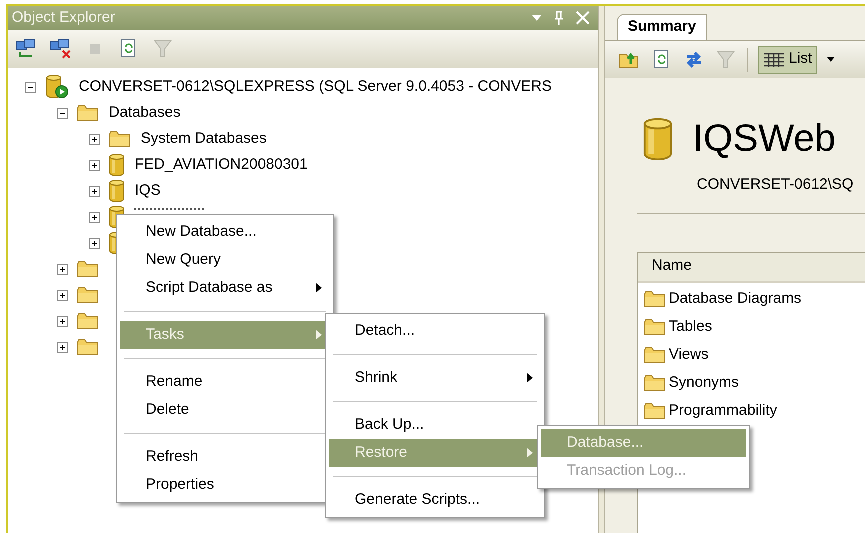  Describe the element at coordinates (690, 327) in the screenshot. I see `list-item: Tables` at that location.